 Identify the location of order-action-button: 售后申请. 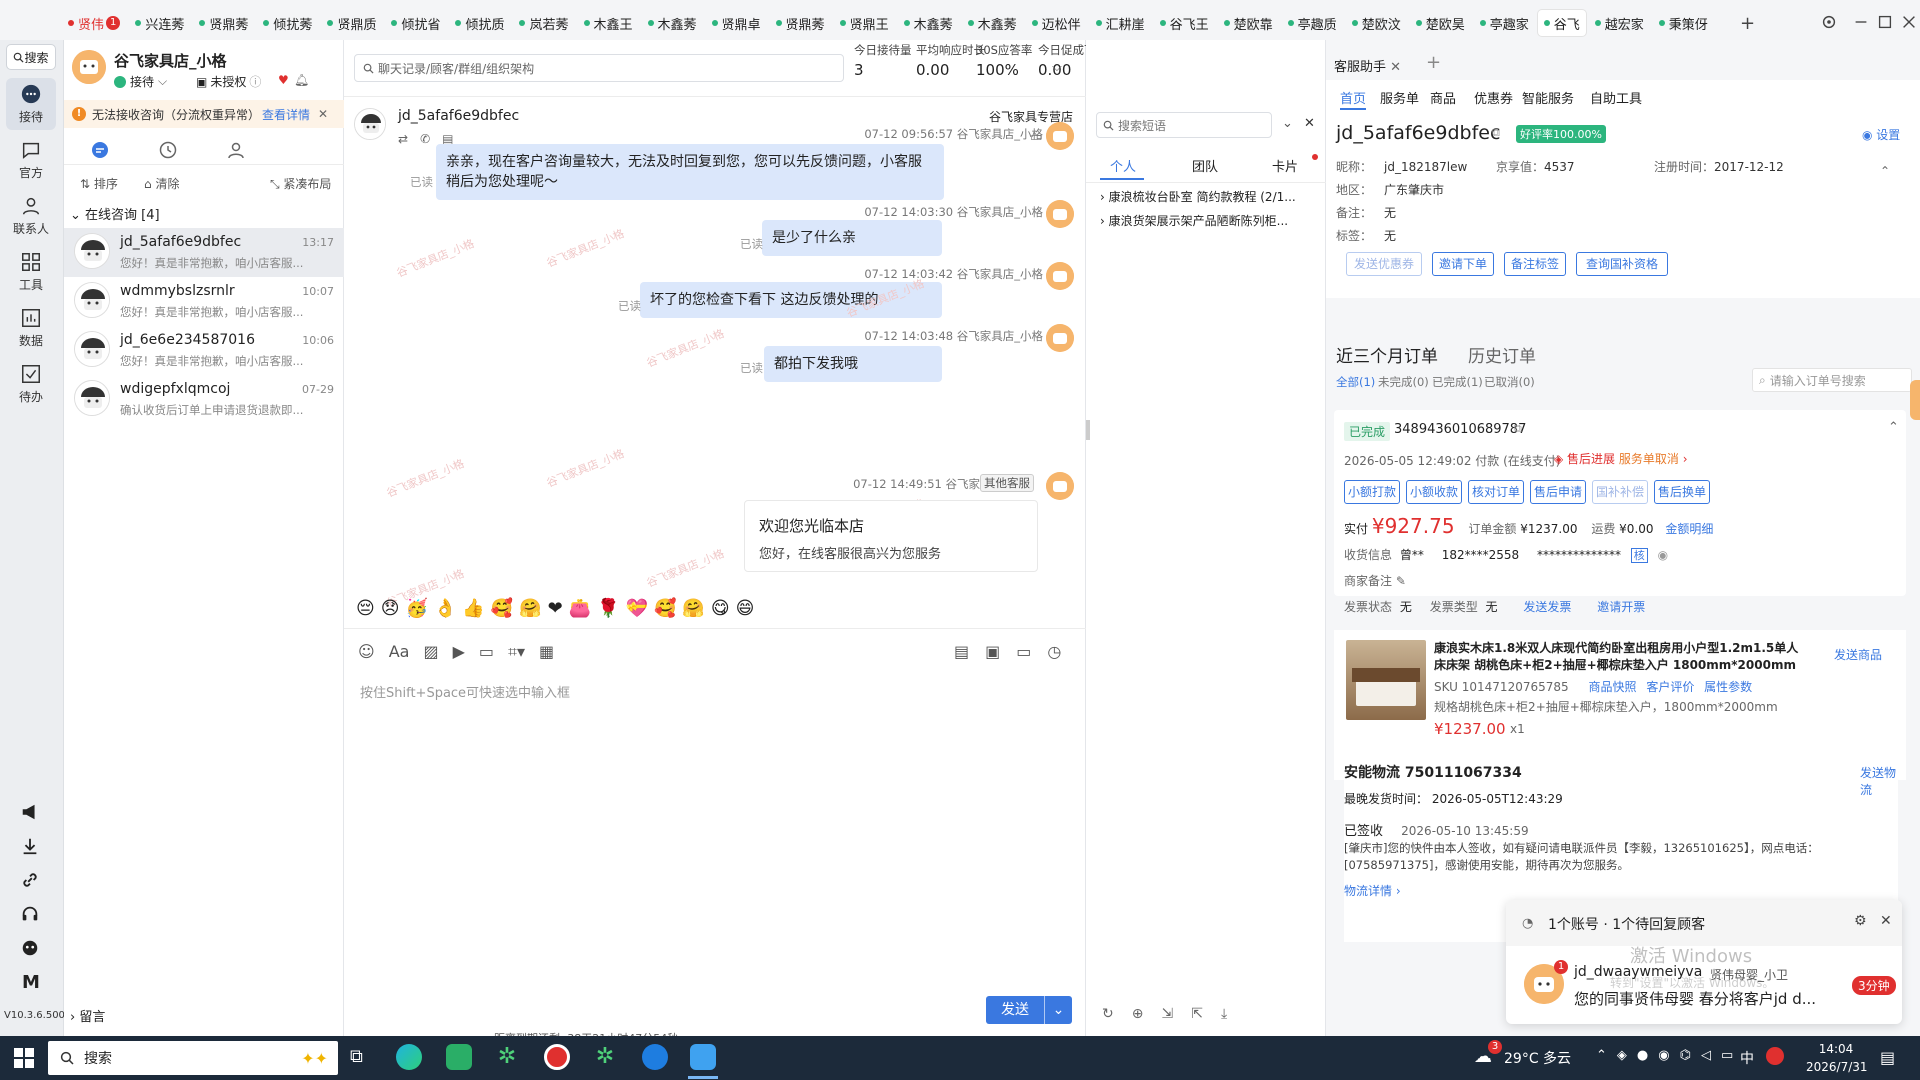
(1558, 492).